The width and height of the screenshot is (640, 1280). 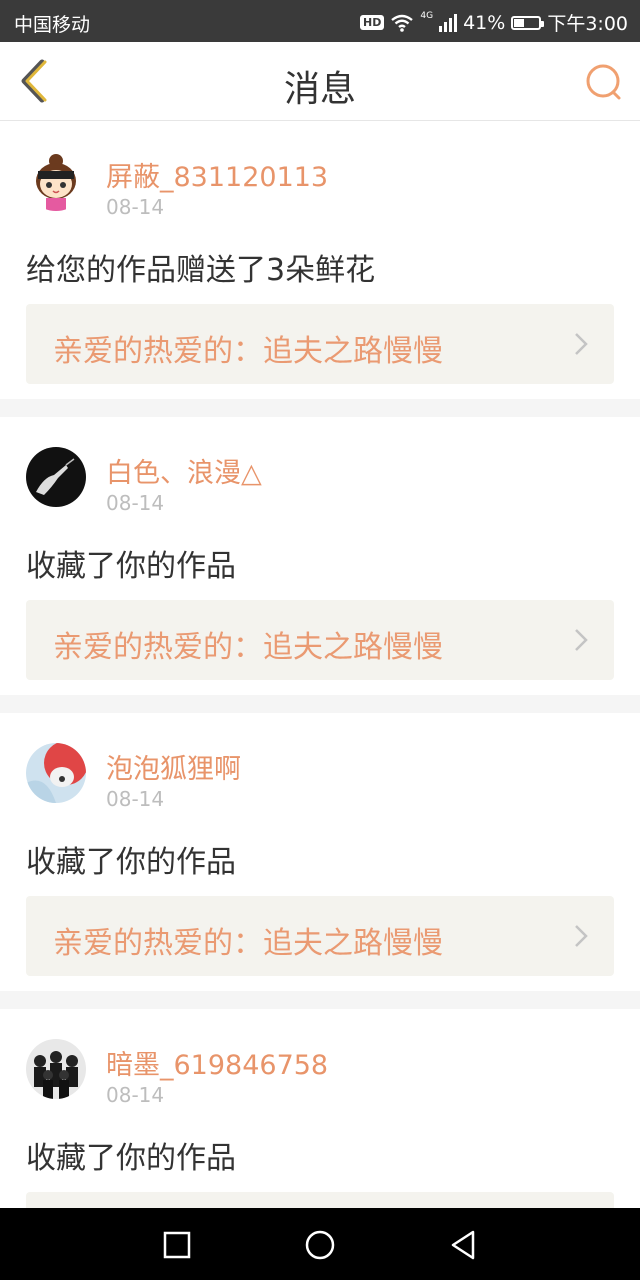 What do you see at coordinates (484, 22) in the screenshot?
I see `battery-percent: 41%` at bounding box center [484, 22].